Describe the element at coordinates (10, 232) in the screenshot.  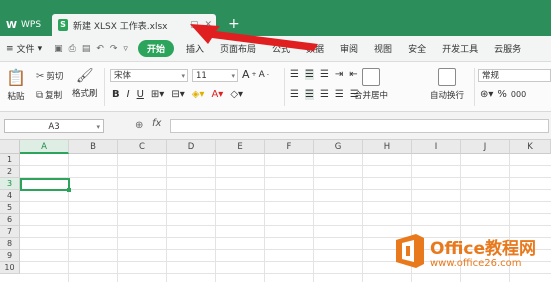
I see `row-header: 7` at that location.